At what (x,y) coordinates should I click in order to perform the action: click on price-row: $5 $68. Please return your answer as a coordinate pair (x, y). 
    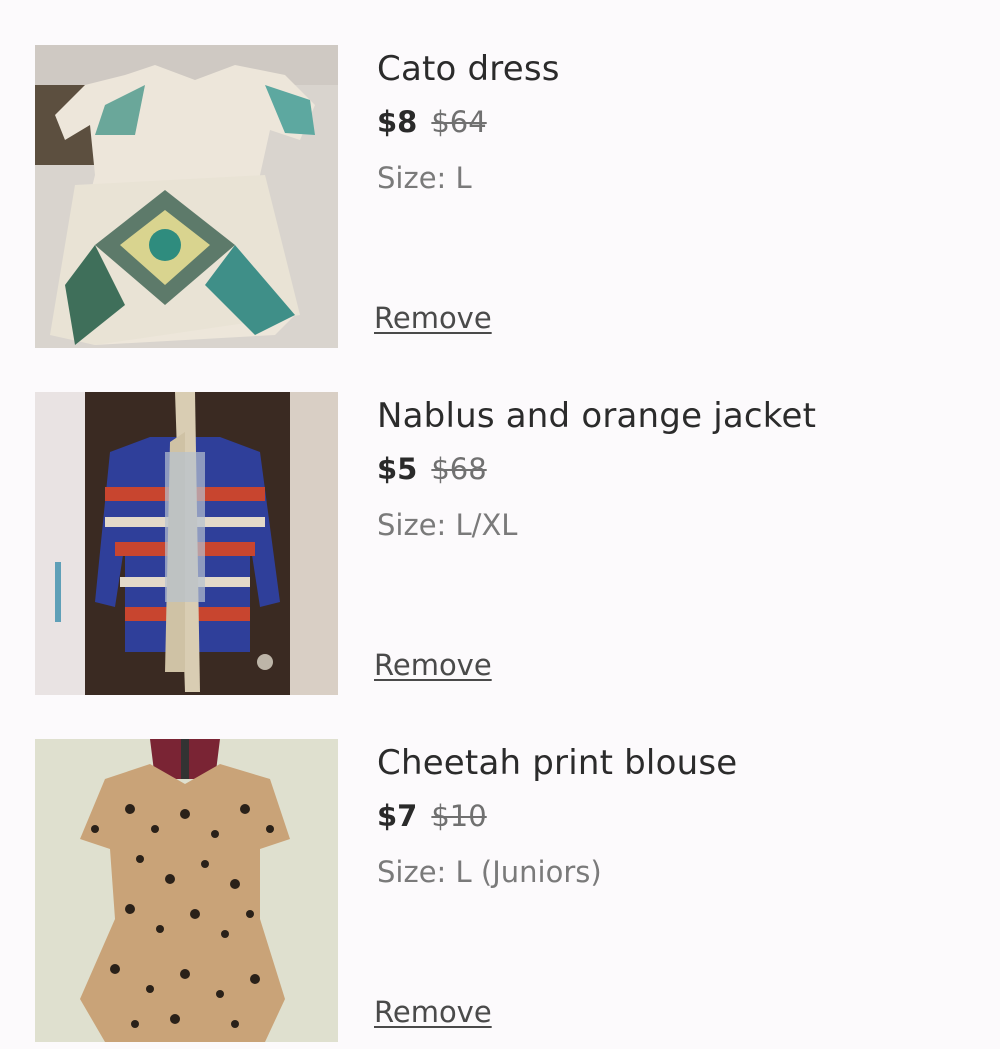
    Looking at the image, I should click on (432, 469).